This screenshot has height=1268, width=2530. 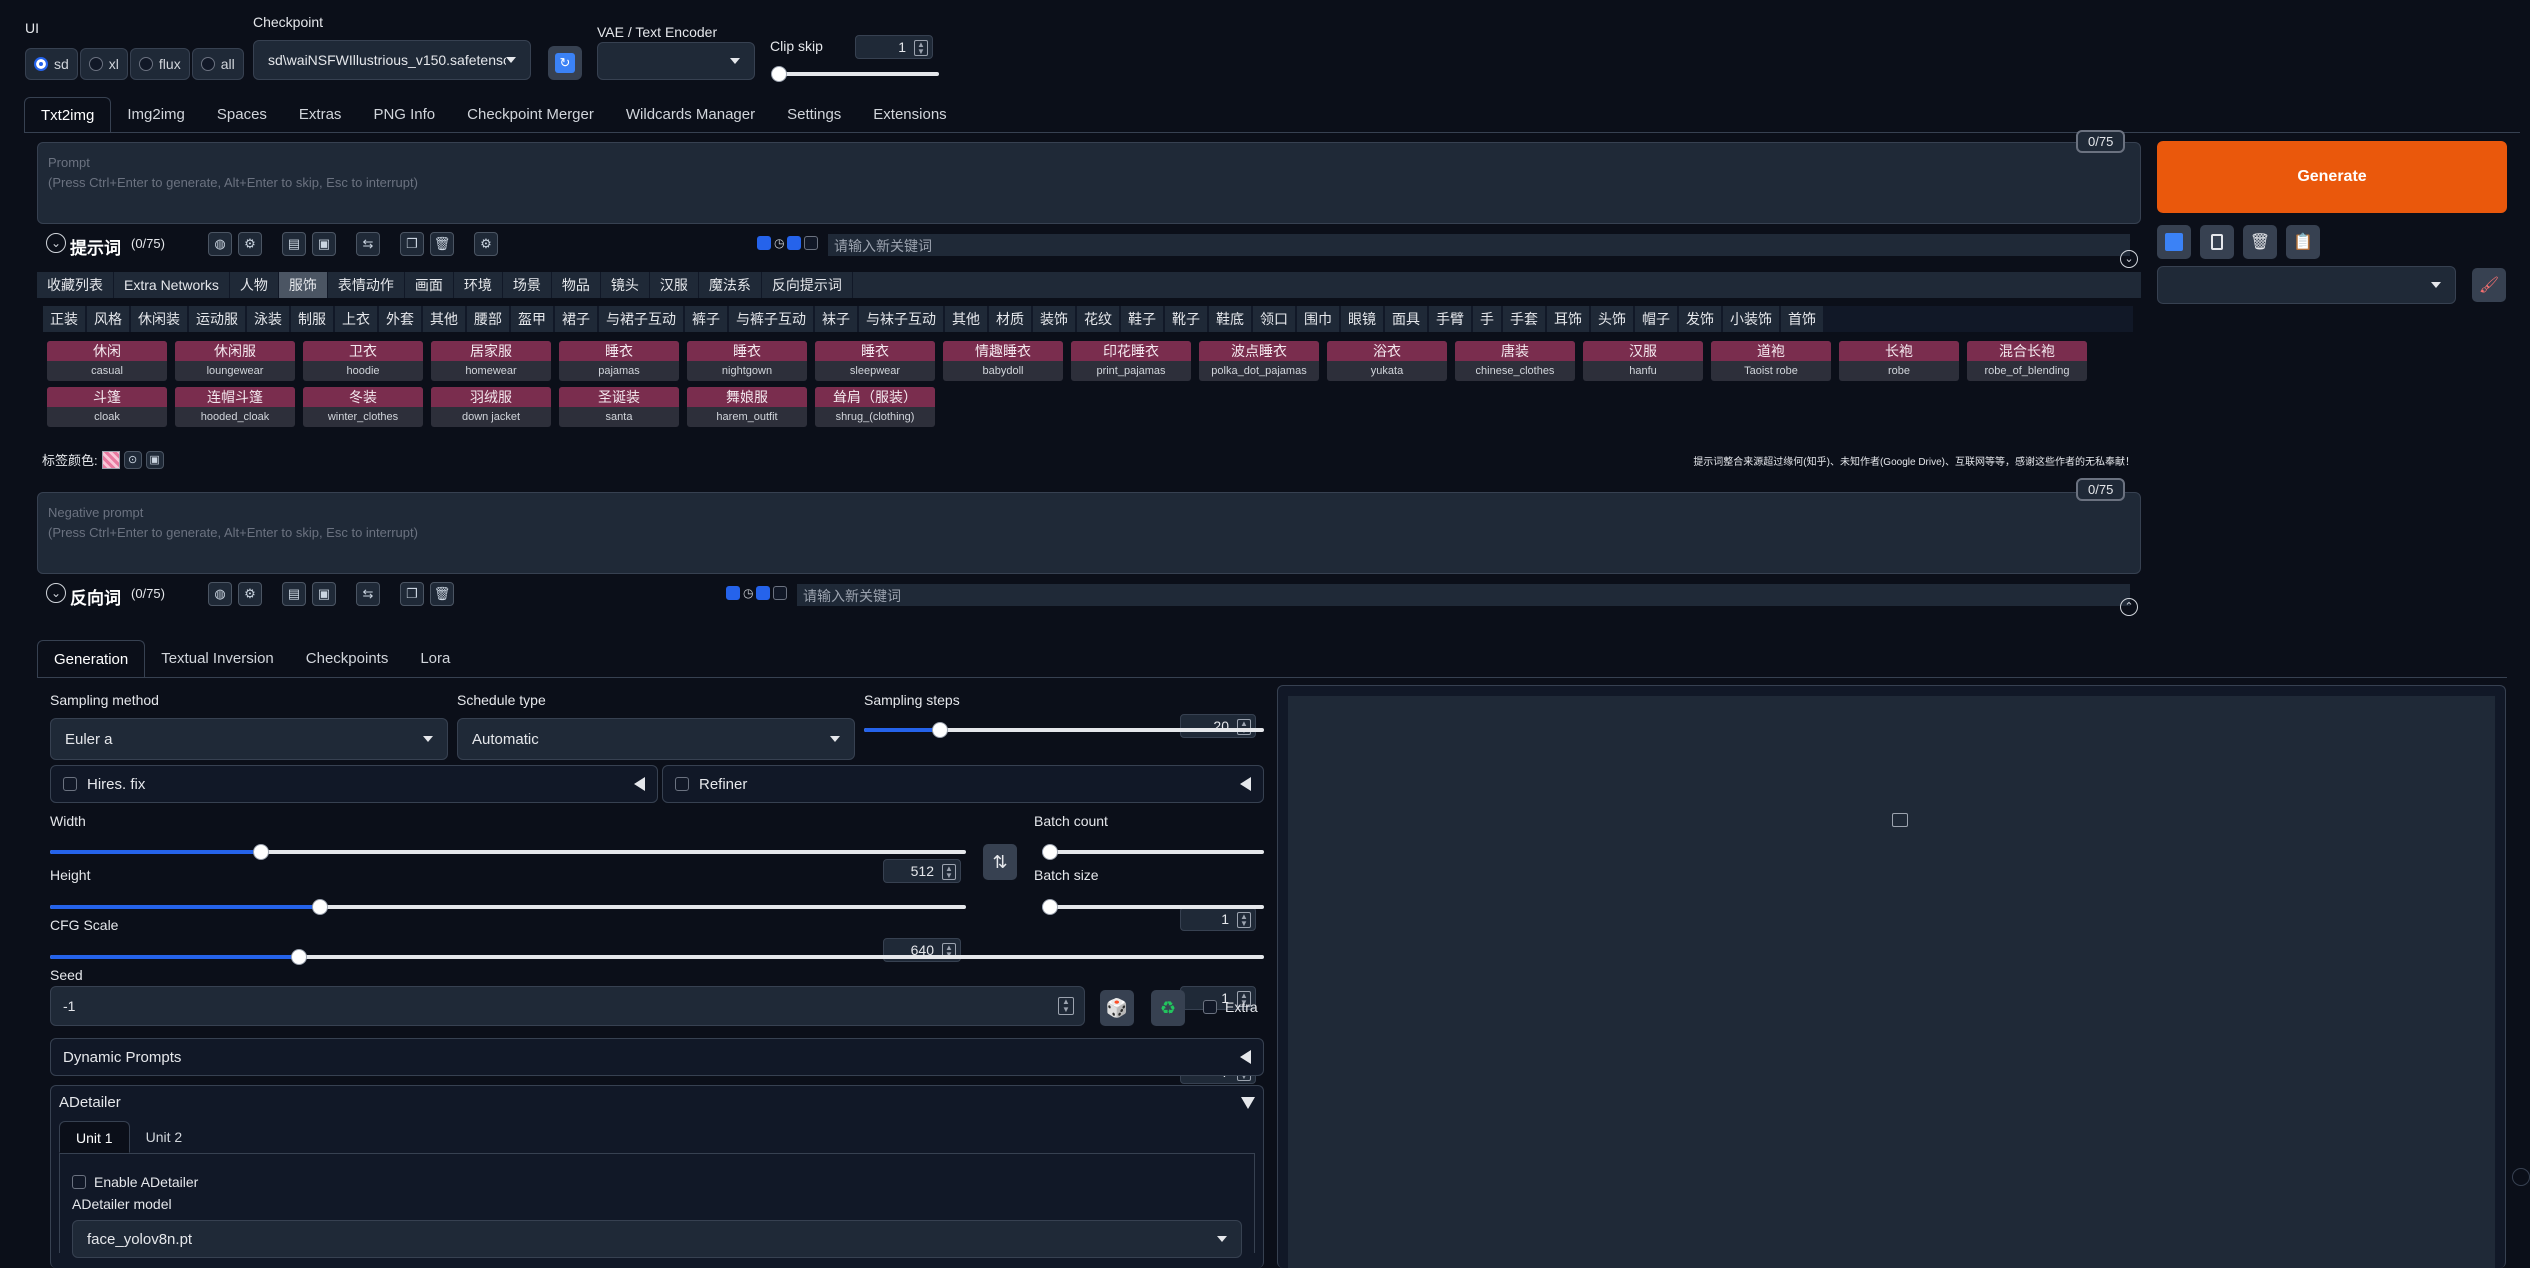 What do you see at coordinates (2129, 259) in the screenshot?
I see `expand-icon: ⌄` at bounding box center [2129, 259].